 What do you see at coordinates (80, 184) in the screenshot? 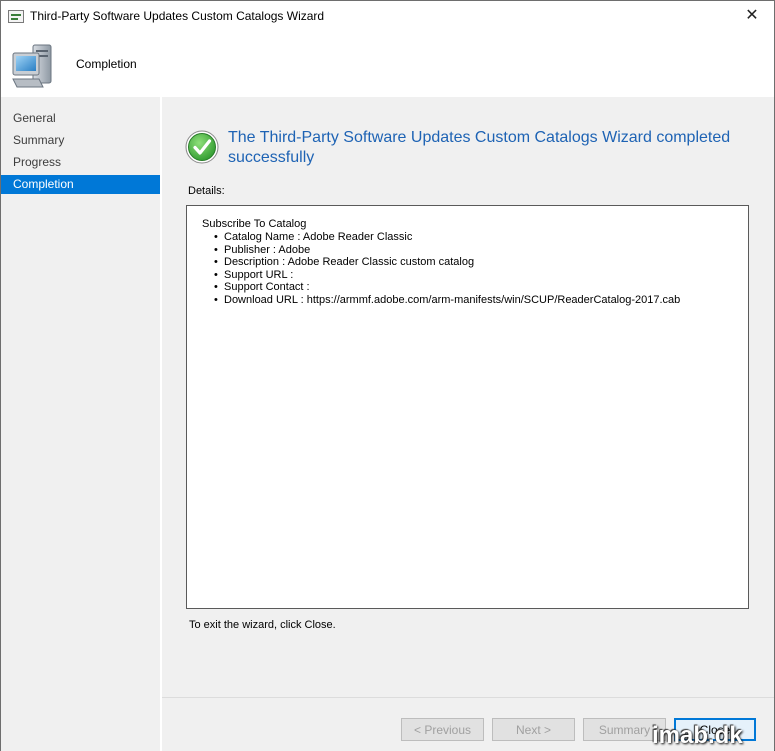
I see `nav-item-completion: Completion` at bounding box center [80, 184].